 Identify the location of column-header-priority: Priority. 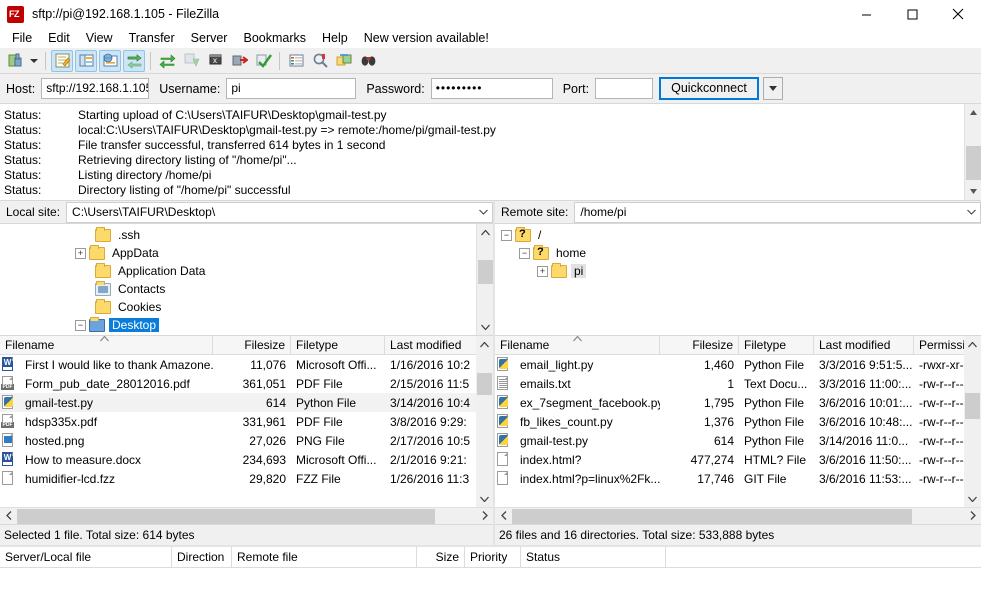
(493, 557).